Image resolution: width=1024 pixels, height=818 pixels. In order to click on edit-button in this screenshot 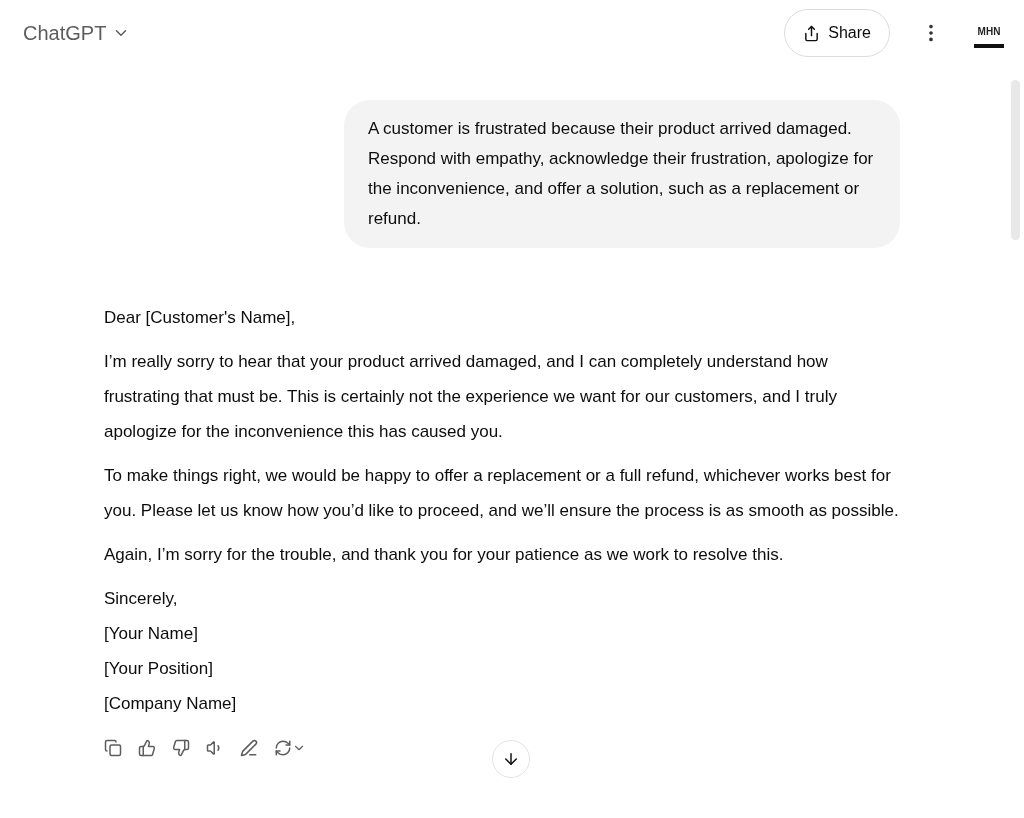, I will do `click(249, 748)`.